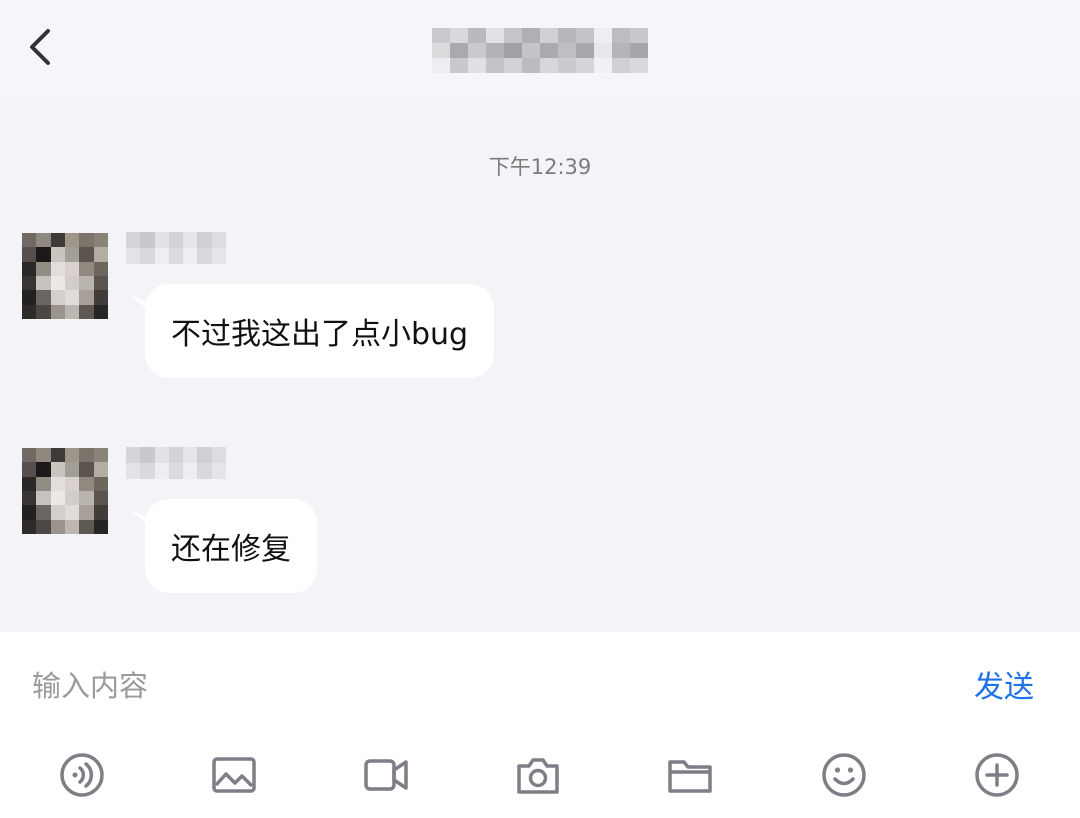 This screenshot has width=1080, height=818. I want to click on chevron-left-icon, so click(40, 47).